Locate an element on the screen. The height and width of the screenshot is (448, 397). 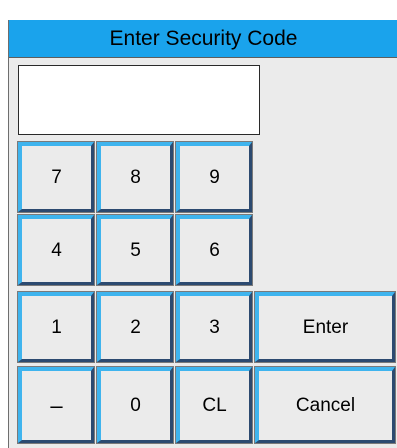
key-5: 5 is located at coordinates (135, 250).